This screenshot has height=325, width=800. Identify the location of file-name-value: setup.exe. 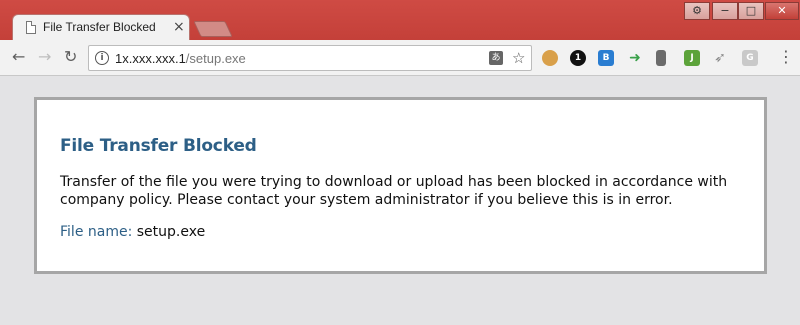
(171, 232).